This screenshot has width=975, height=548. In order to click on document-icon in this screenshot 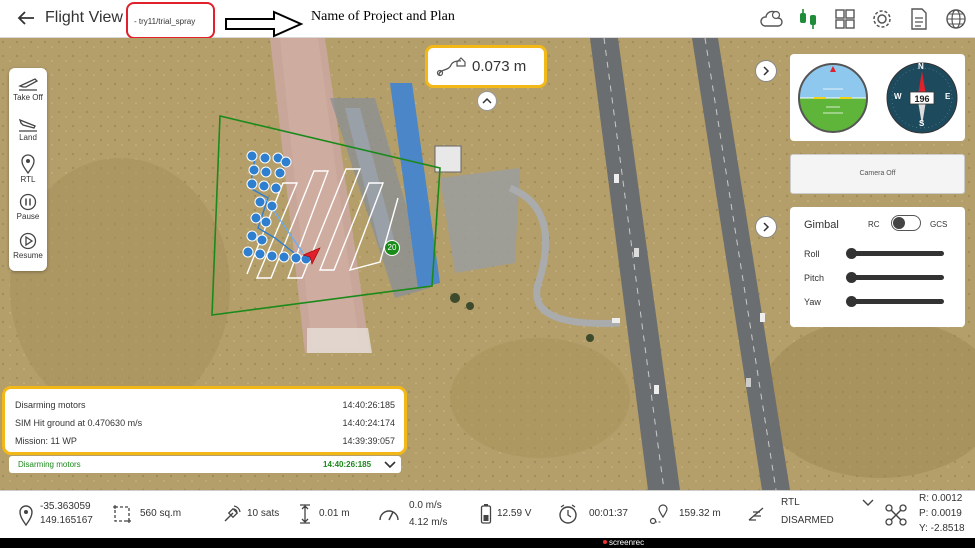, I will do `click(919, 19)`.